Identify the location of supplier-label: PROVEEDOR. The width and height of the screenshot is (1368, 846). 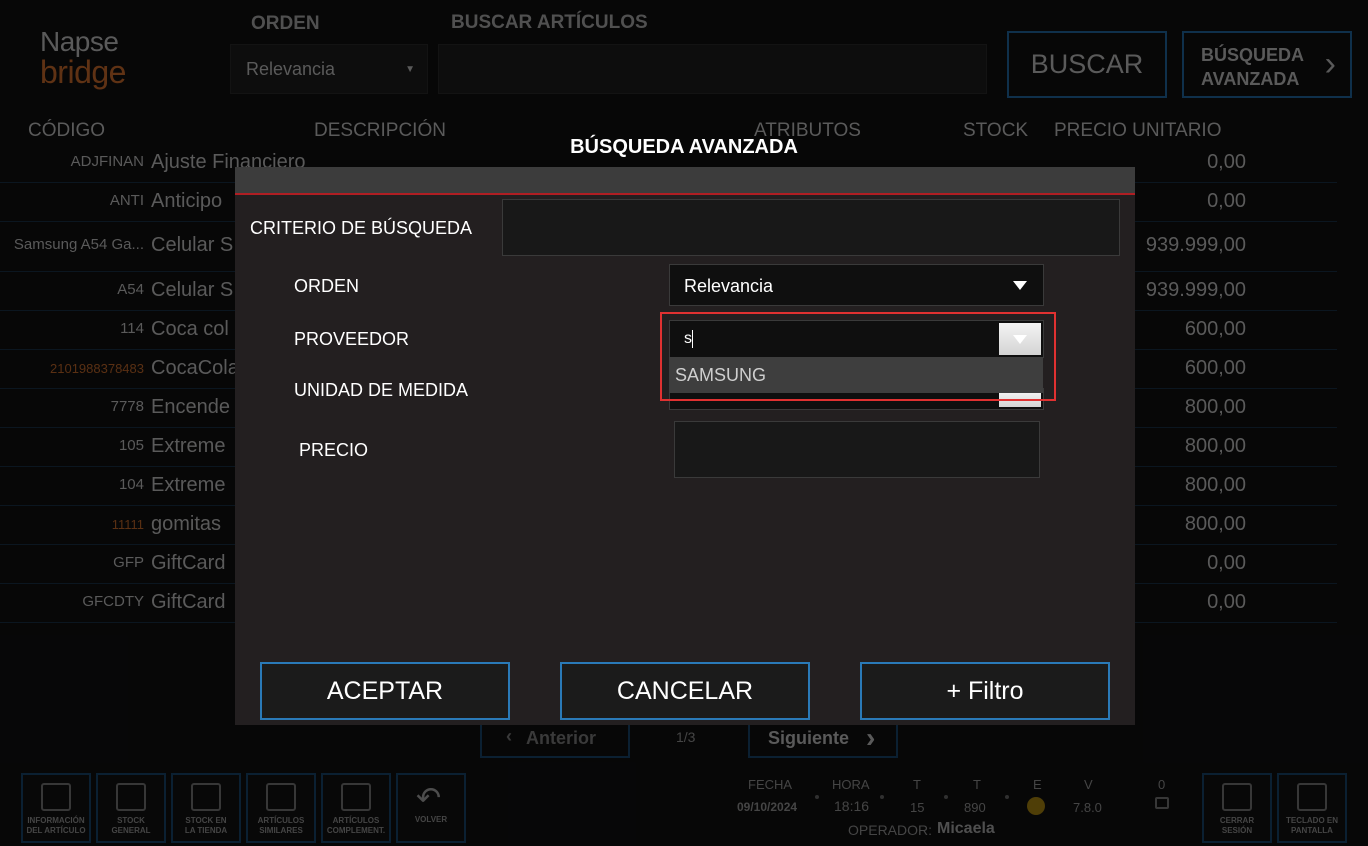
(352, 339).